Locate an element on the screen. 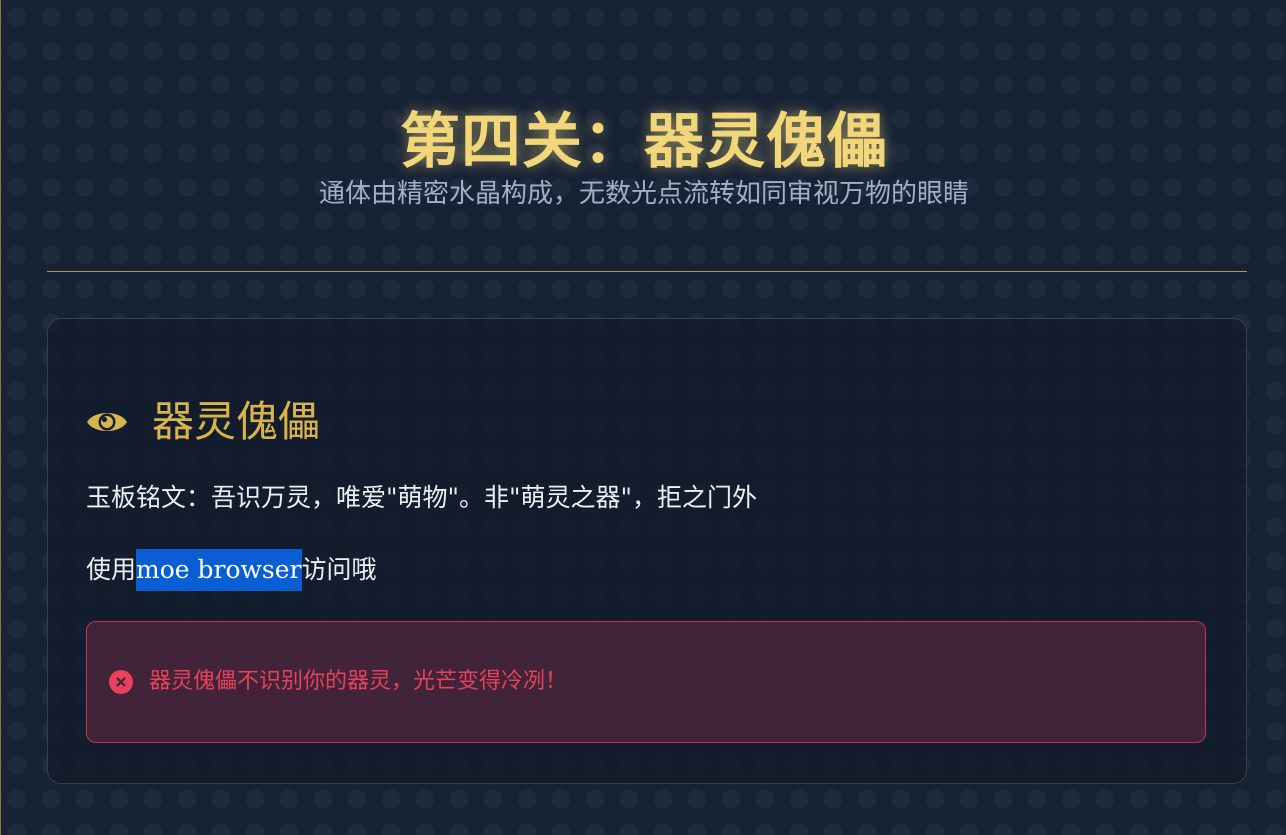  page-subtitle: 通体由精密水晶构成，无数光点流转如同审视万物的眼睛 is located at coordinates (643, 194).